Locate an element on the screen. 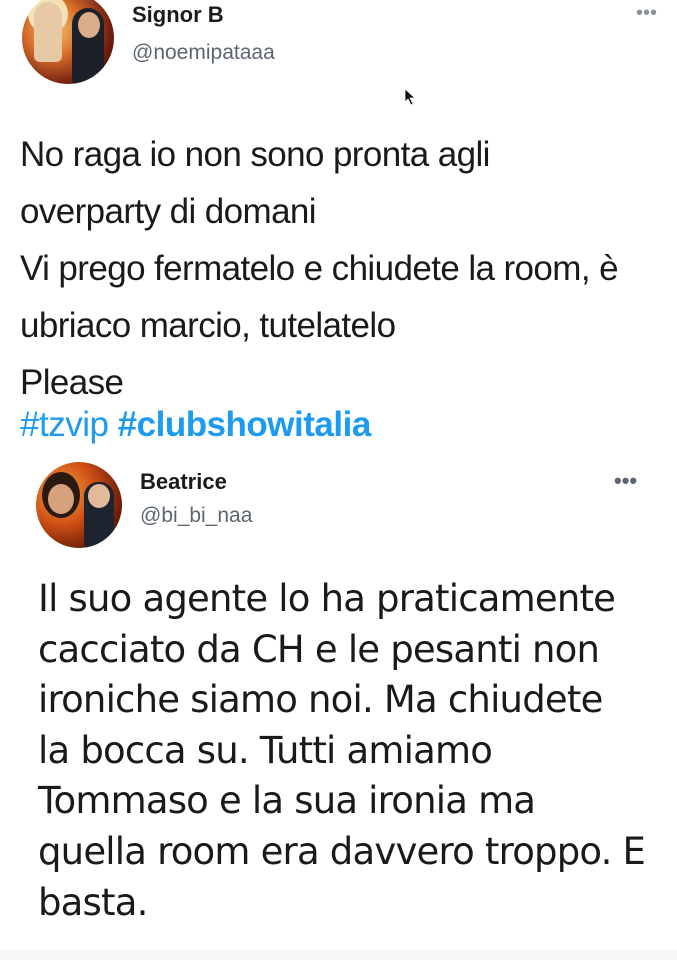 The image size is (677, 960). display-name: Signor B is located at coordinates (178, 15).